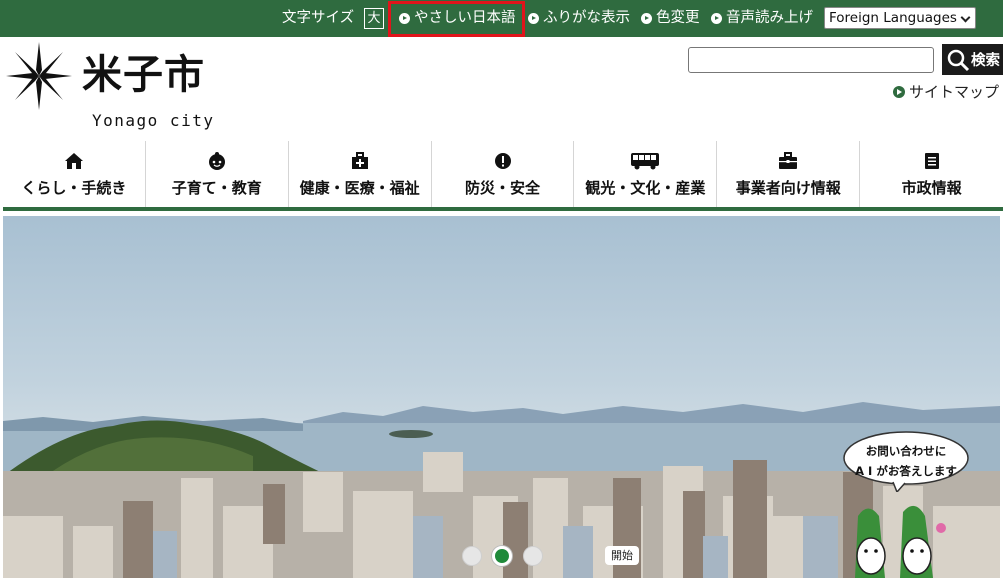 This screenshot has height=578, width=1003. What do you see at coordinates (645, 161) in the screenshot?
I see `bus-icon` at bounding box center [645, 161].